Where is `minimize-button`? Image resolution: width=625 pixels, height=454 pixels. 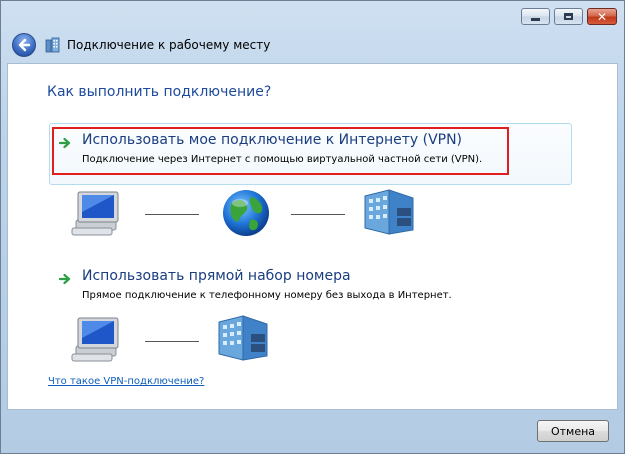
minimize-button is located at coordinates (535, 16).